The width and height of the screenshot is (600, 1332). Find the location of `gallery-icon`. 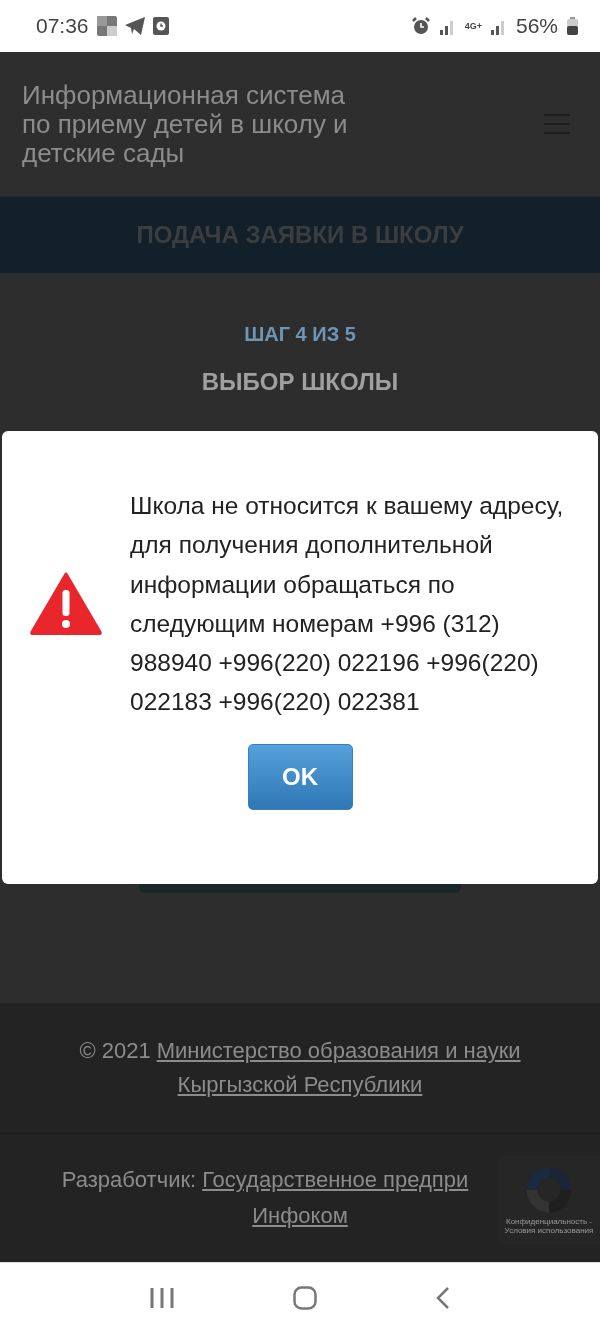

gallery-icon is located at coordinates (106, 26).